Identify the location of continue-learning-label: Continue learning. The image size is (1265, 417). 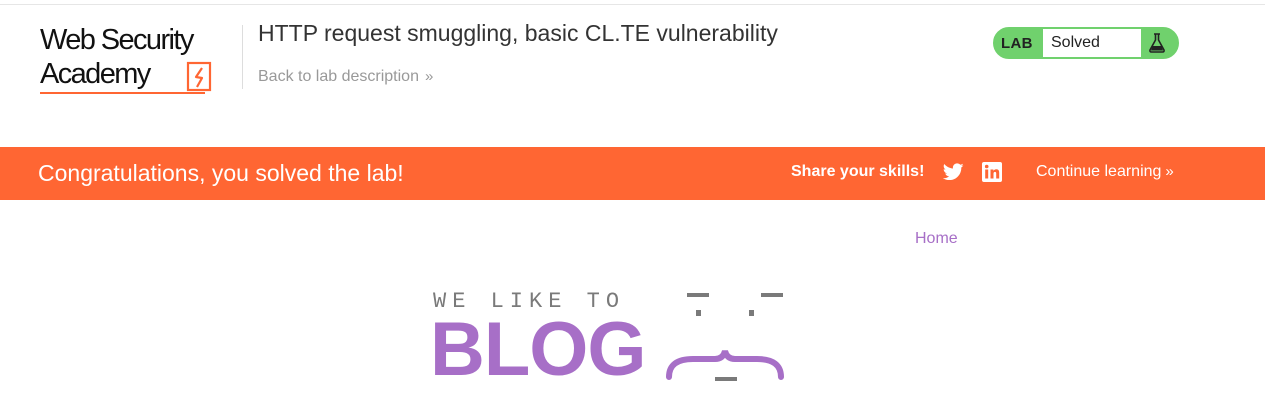
(1099, 171).